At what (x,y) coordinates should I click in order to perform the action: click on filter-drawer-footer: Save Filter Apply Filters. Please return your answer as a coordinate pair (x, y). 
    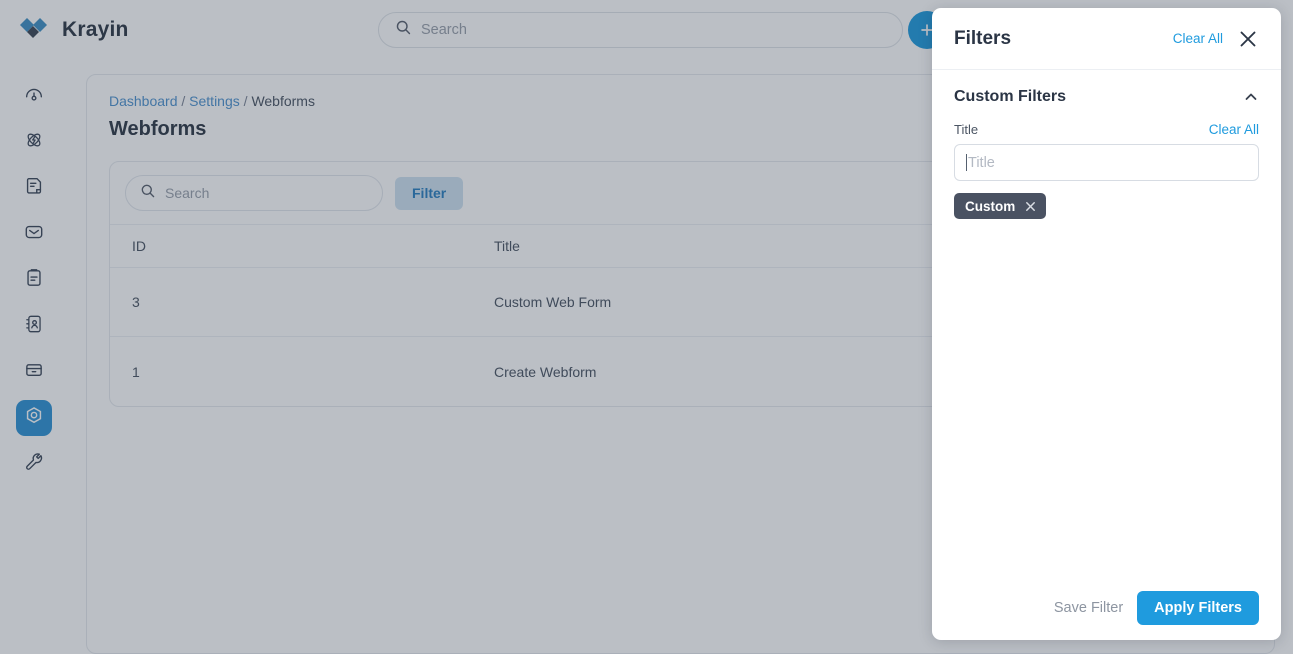
    Looking at the image, I should click on (1106, 608).